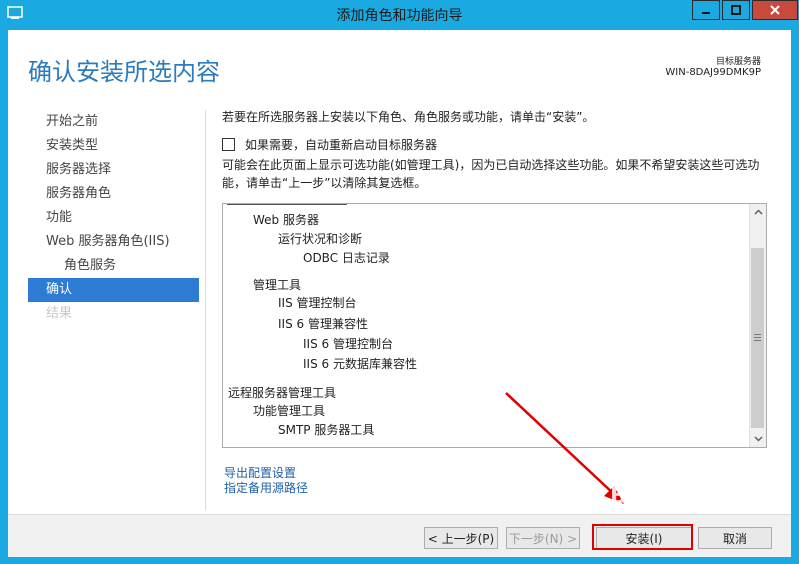  I want to click on list-item: 远程服务器管理工具, so click(282, 393).